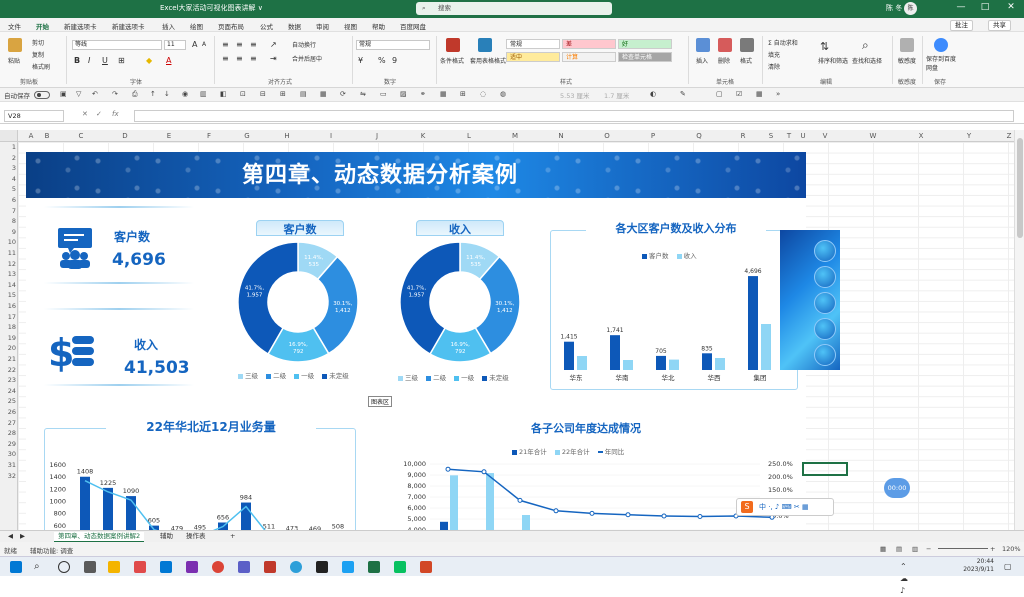 This screenshot has width=1024, height=597. I want to click on column-header: K, so click(423, 136).